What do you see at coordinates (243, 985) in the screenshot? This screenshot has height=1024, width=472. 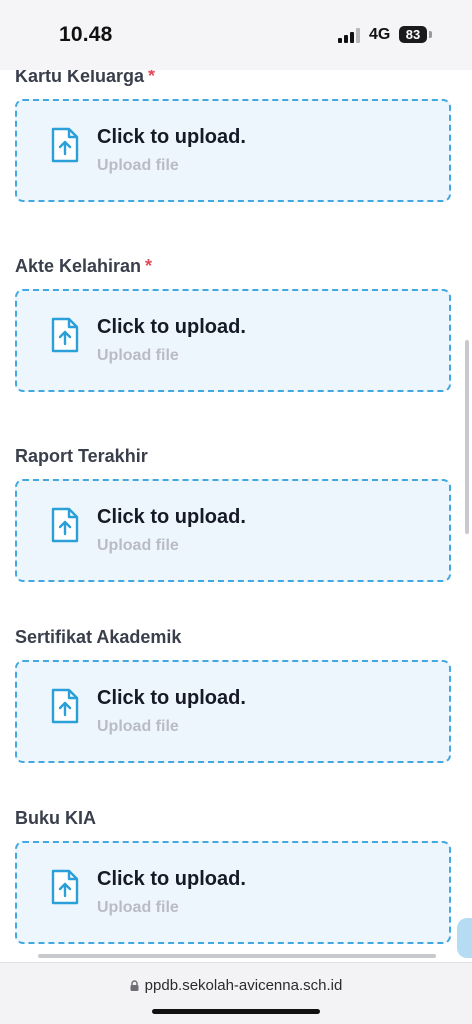 I see `url-text: ppdb.sekolah-avicenna.sch.id` at bounding box center [243, 985].